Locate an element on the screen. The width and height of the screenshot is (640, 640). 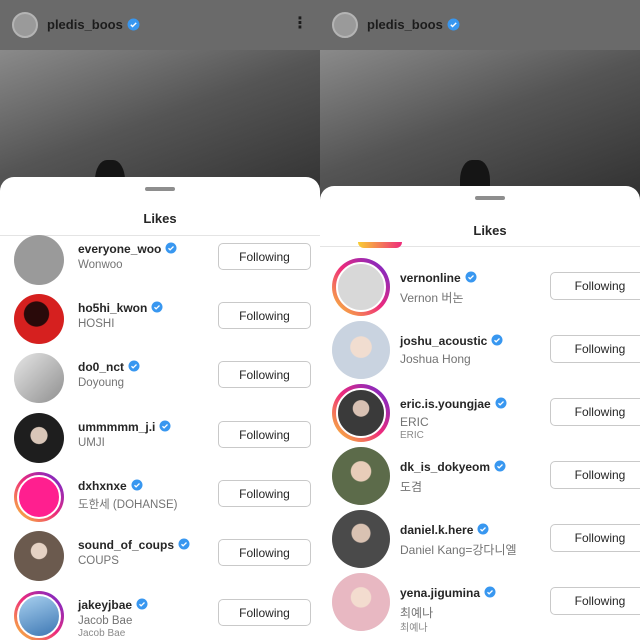
username: eric.is.youngjae is located at coordinates (453, 404).